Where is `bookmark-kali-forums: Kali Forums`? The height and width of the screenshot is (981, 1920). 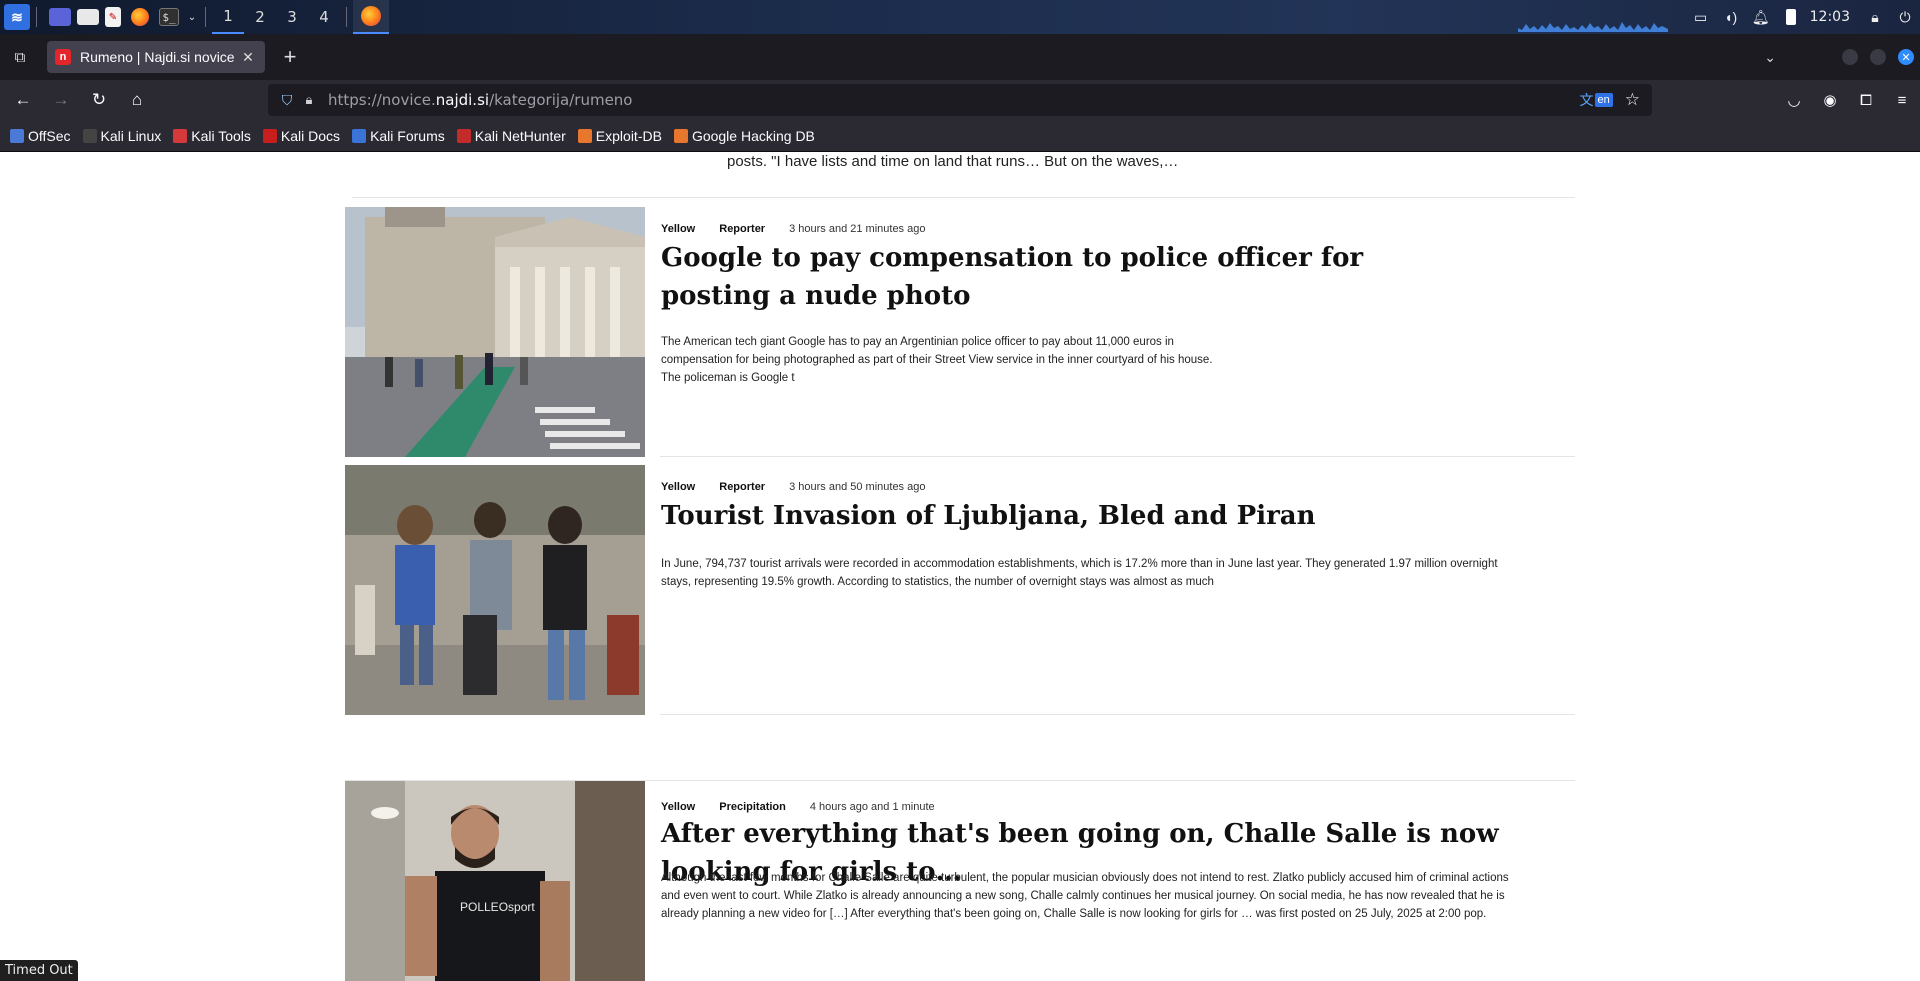
bookmark-kali-forums: Kali Forums is located at coordinates (398, 136).